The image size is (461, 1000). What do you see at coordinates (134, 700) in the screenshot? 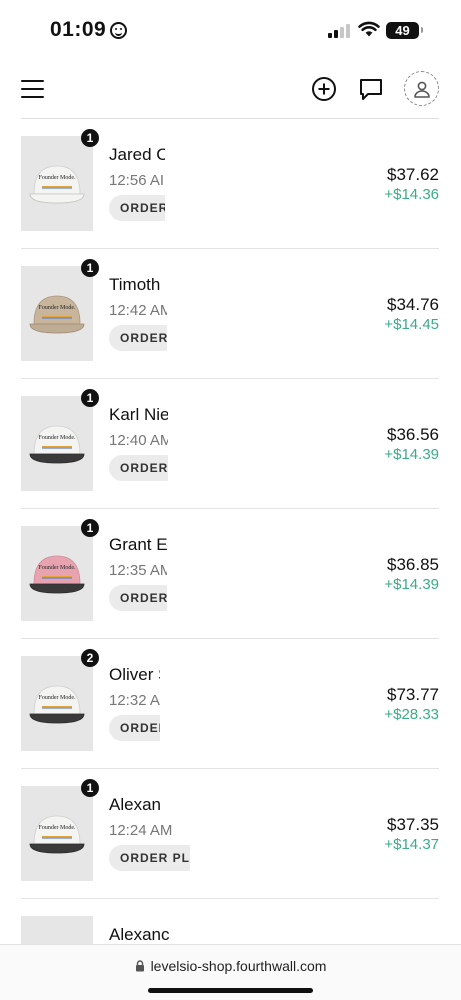
I see `order-time: 12:32 A` at bounding box center [134, 700].